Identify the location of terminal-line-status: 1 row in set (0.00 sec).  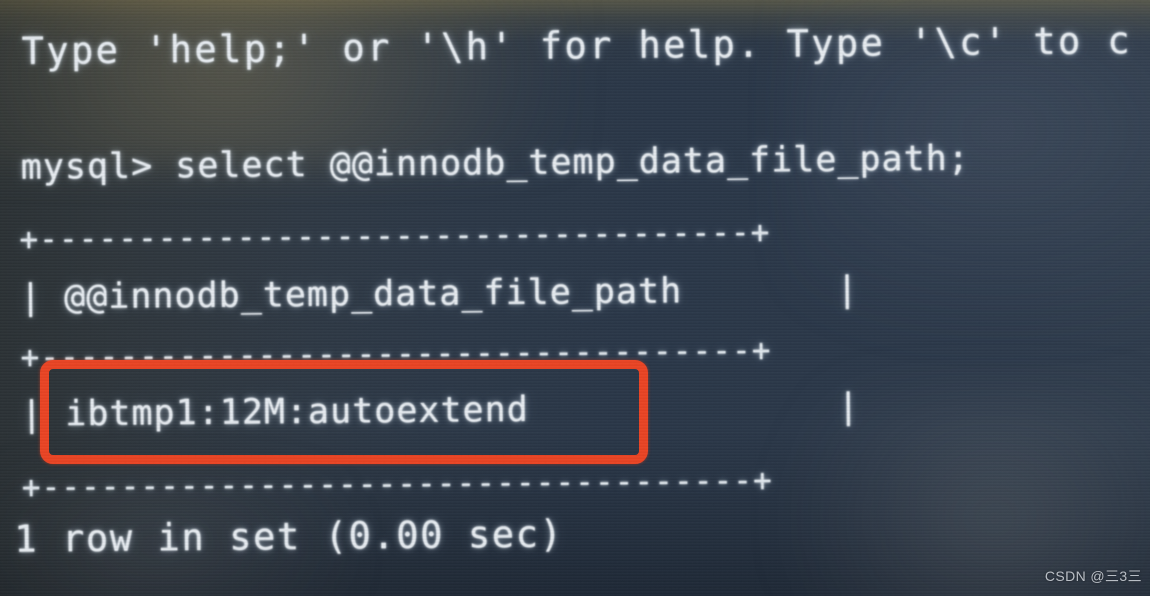
(289, 536).